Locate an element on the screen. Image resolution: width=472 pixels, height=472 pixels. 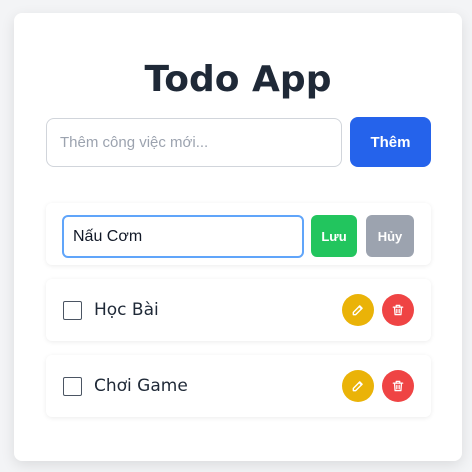
todo-text: Chơi Game is located at coordinates (141, 386).